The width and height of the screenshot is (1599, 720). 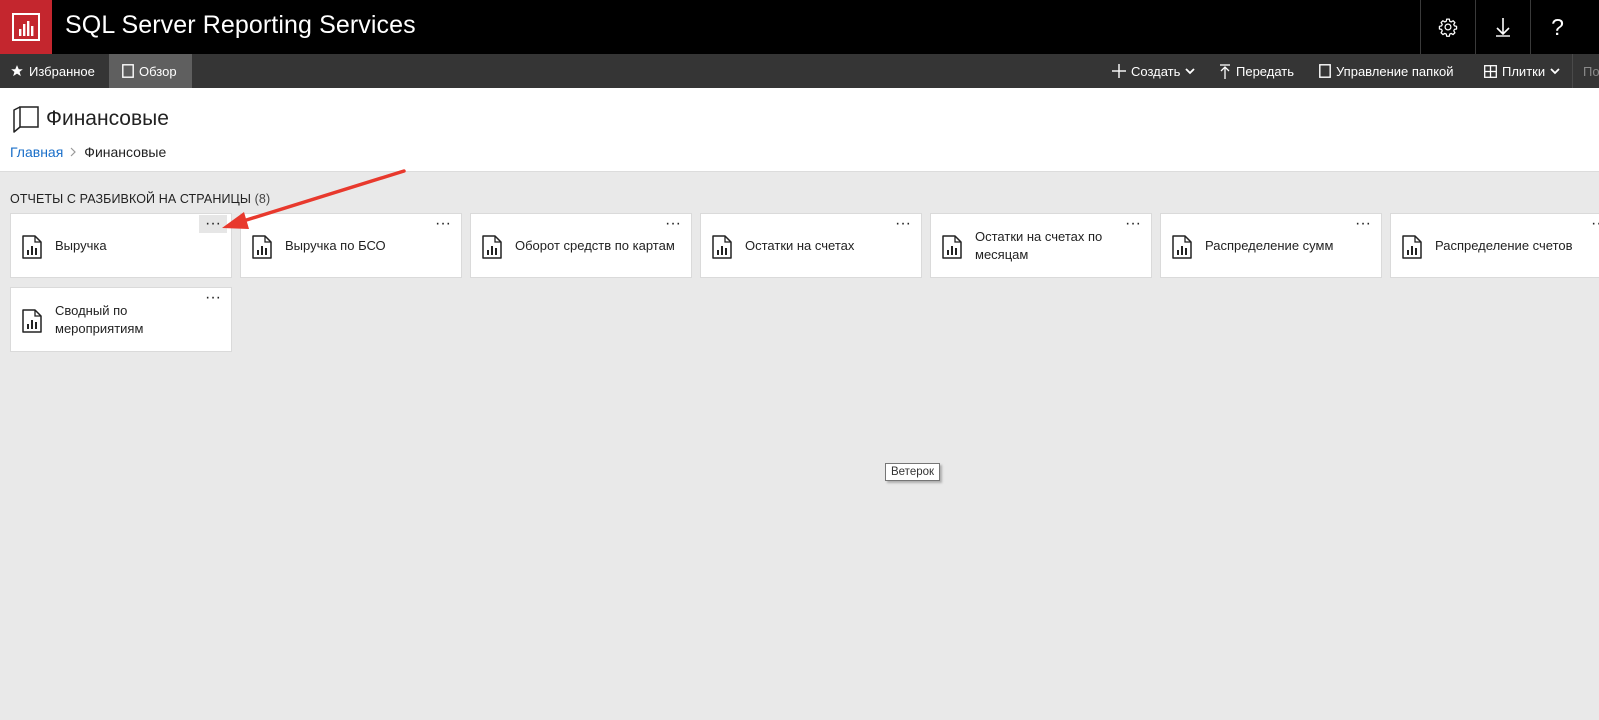 I want to click on browse-nav: Обзор, so click(x=150, y=71).